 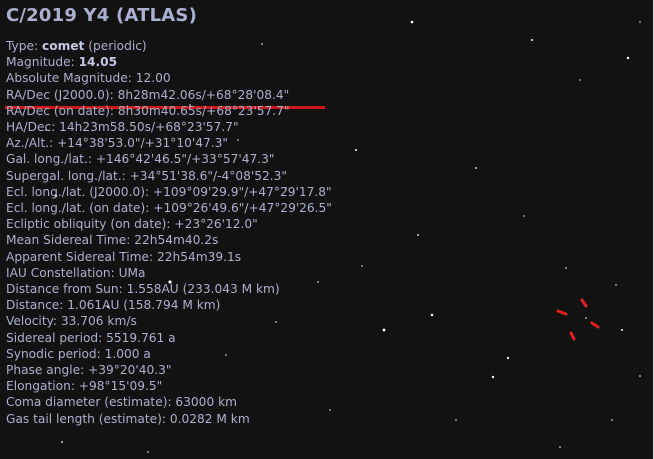 What do you see at coordinates (89, 370) in the screenshot?
I see `detail-phase-angle: Phase angle: +39°20'40.3"` at bounding box center [89, 370].